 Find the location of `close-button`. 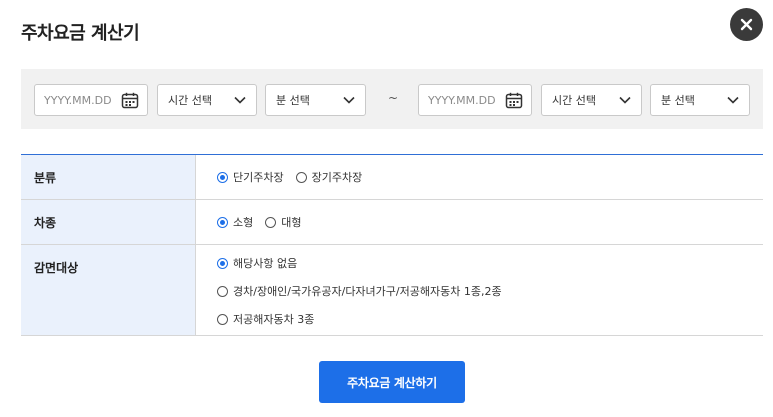

close-button is located at coordinates (746, 24).